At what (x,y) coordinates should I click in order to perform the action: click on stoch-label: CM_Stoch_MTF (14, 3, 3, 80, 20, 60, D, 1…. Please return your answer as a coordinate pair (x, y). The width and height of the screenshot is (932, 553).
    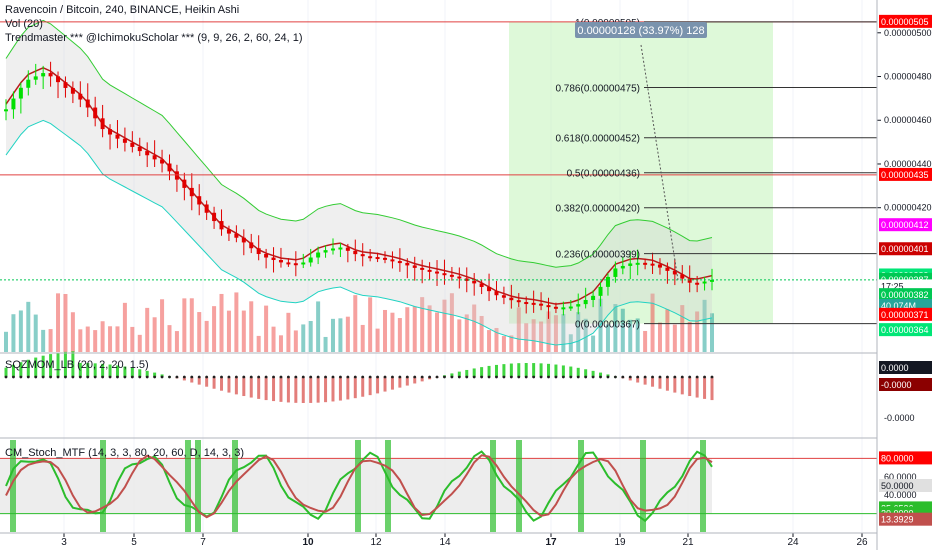
    Looking at the image, I should click on (124, 453).